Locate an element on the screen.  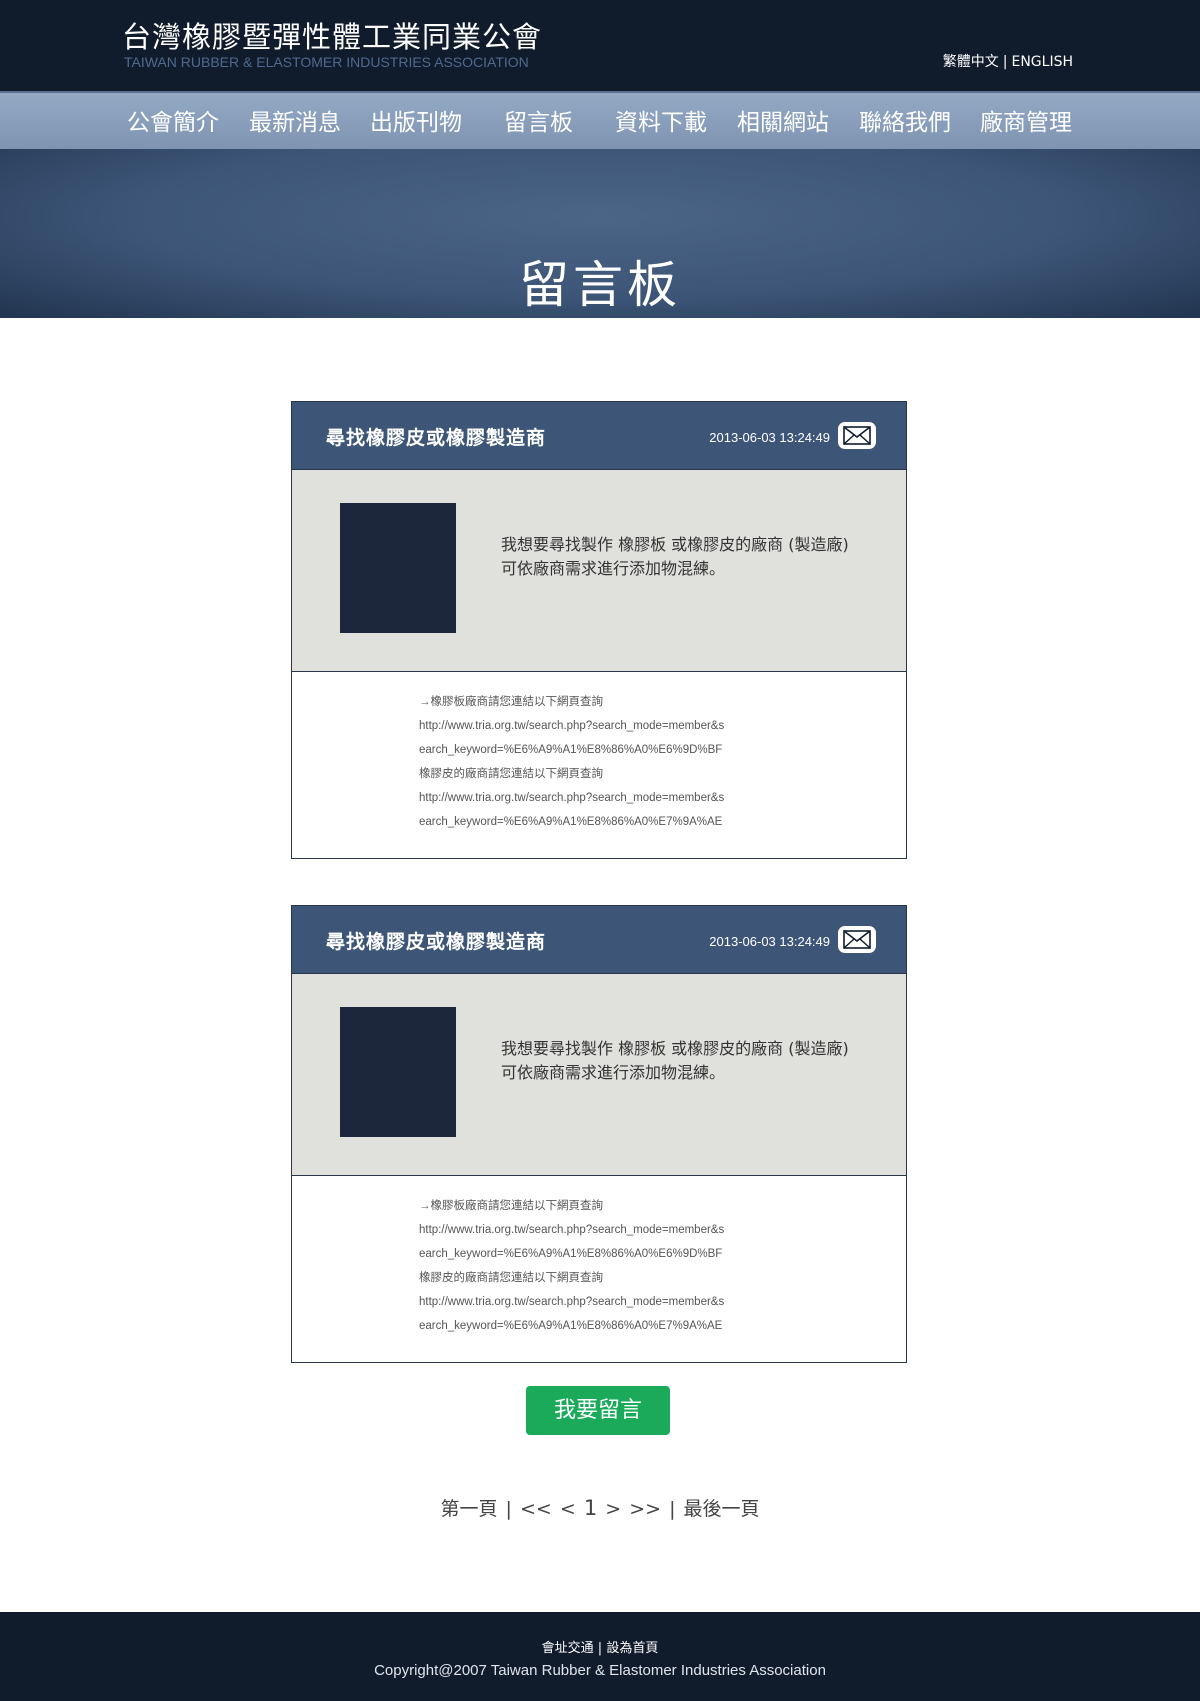
lang-en-link: ENGLISH is located at coordinates (1042, 62).